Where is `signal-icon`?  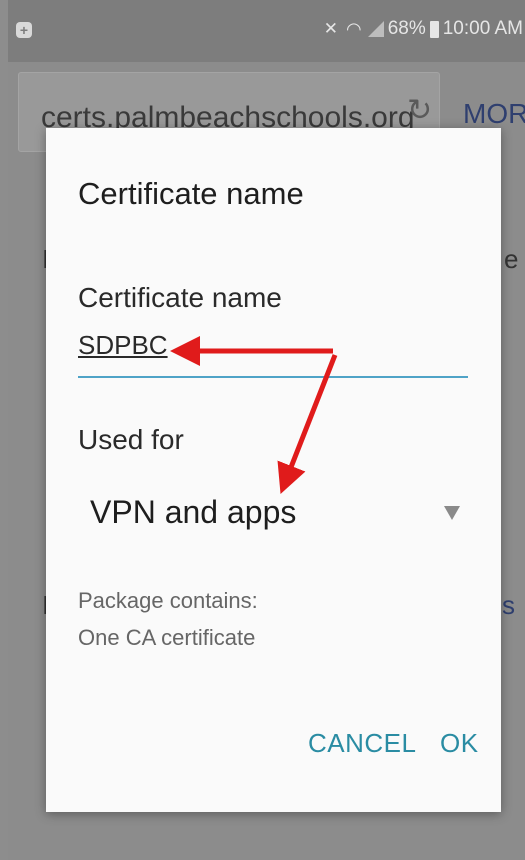 signal-icon is located at coordinates (375, 29).